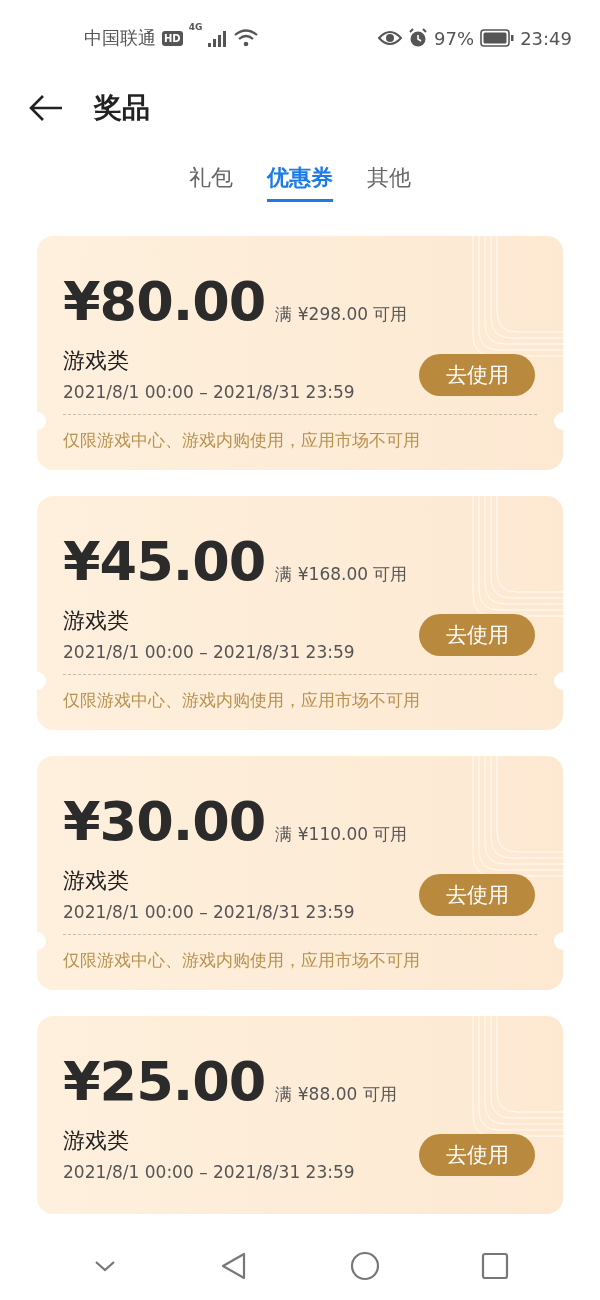 The width and height of the screenshot is (600, 1300). I want to click on tab: 优惠券, so click(300, 182).